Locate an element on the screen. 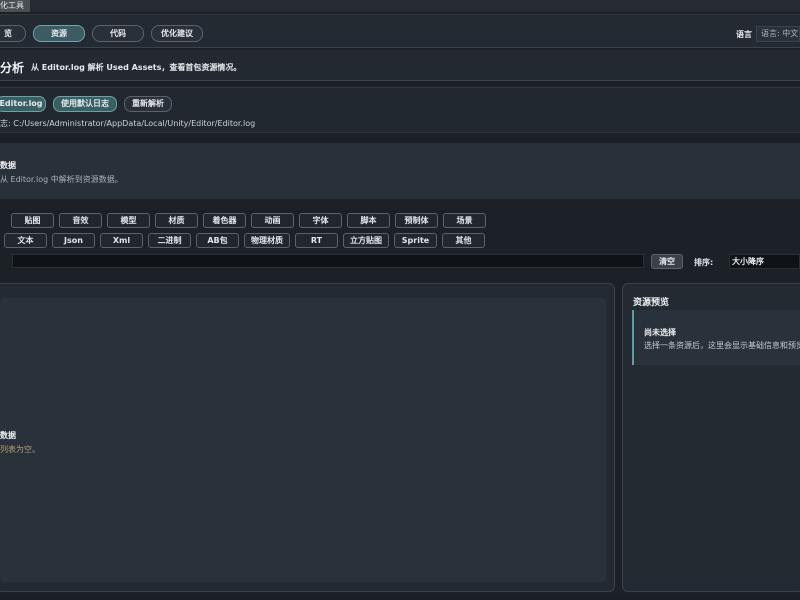  filter-model: 模型 is located at coordinates (128, 220).